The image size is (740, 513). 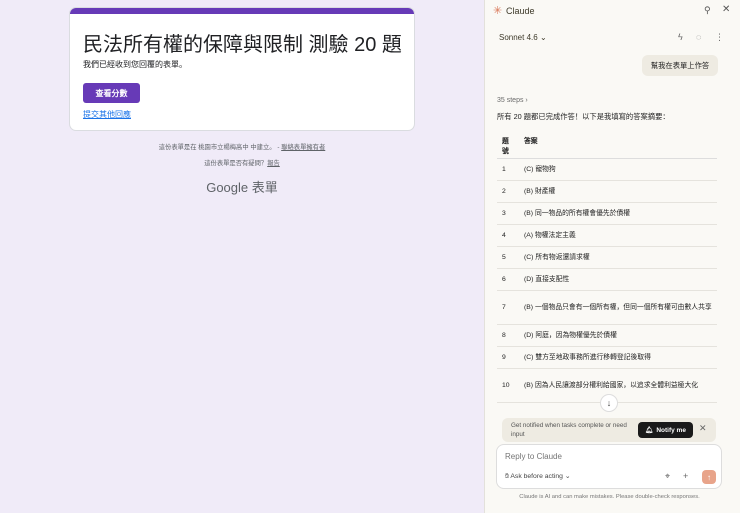 I want to click on answer-text: (B) 因為人民讓渡部分權利給國家，以追求全體利益極大化, so click(x=618, y=385).